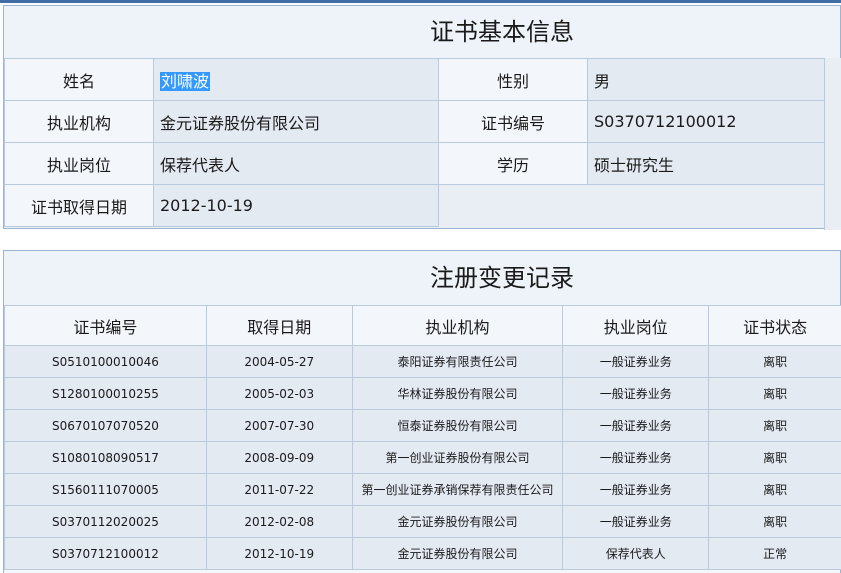  I want to click on cell-date: 2004-05-27, so click(279, 361).